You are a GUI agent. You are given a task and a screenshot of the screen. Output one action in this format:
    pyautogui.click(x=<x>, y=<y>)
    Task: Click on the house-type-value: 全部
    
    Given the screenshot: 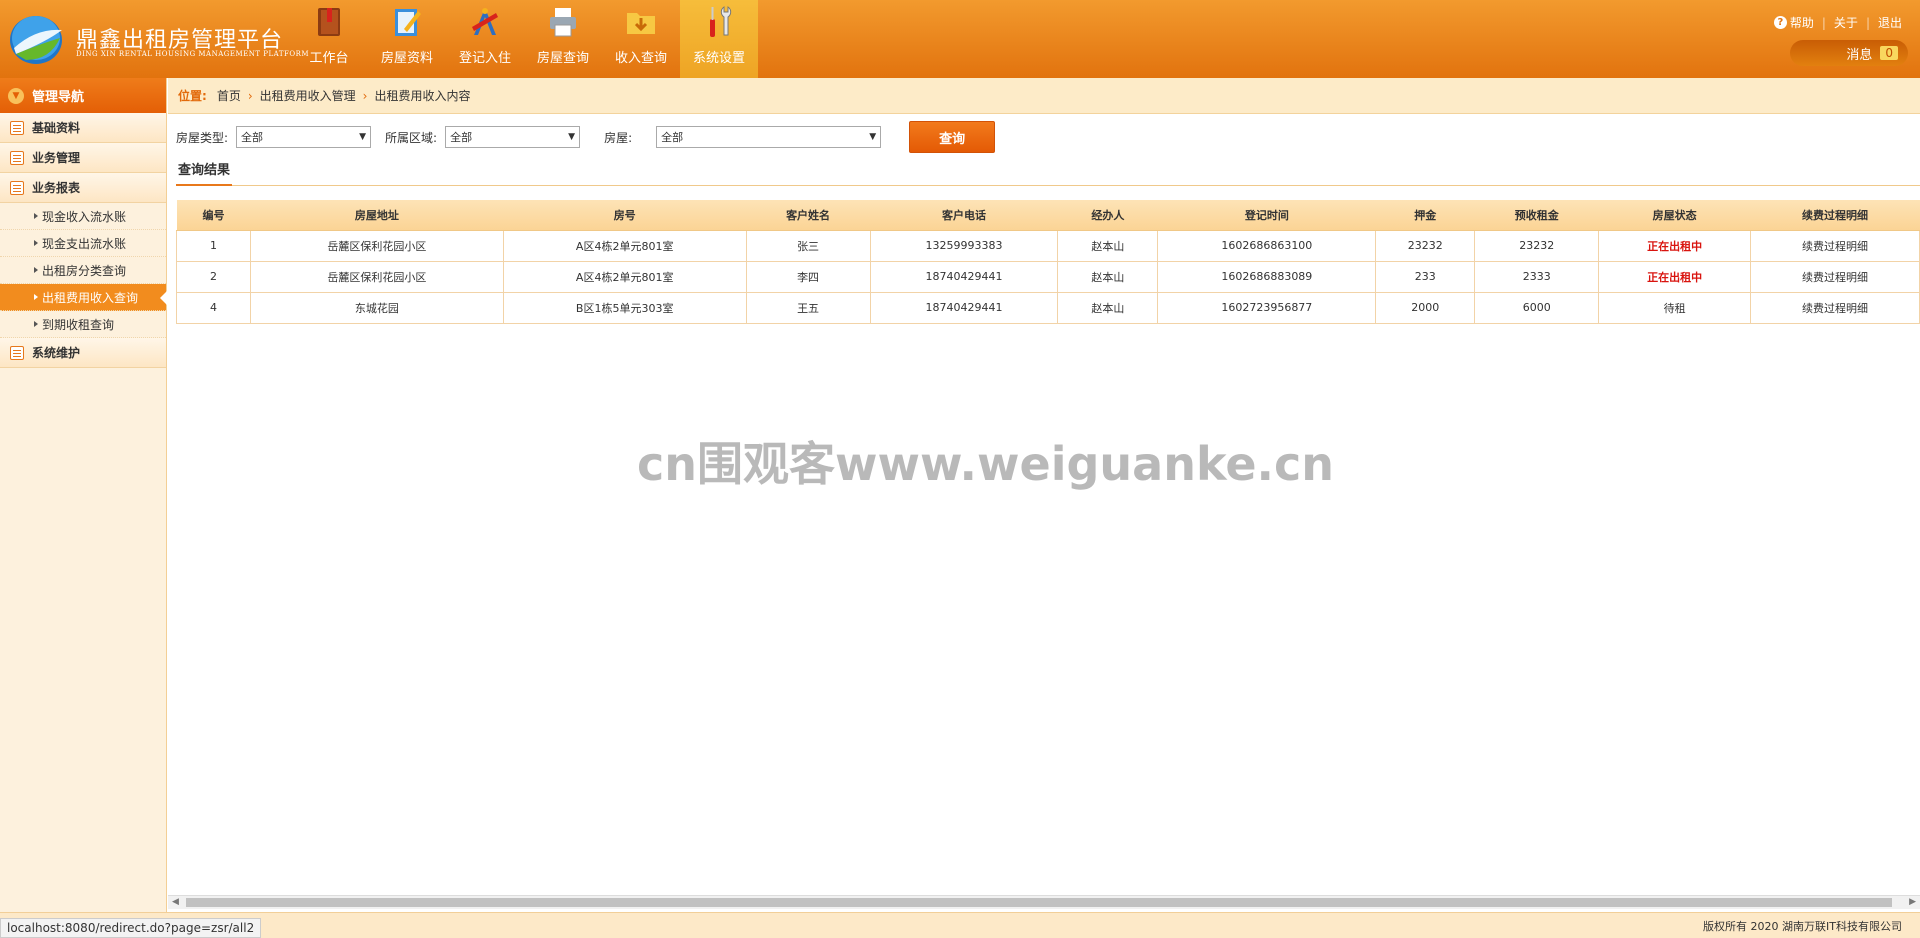 What is the action you would take?
    pyautogui.click(x=252, y=137)
    